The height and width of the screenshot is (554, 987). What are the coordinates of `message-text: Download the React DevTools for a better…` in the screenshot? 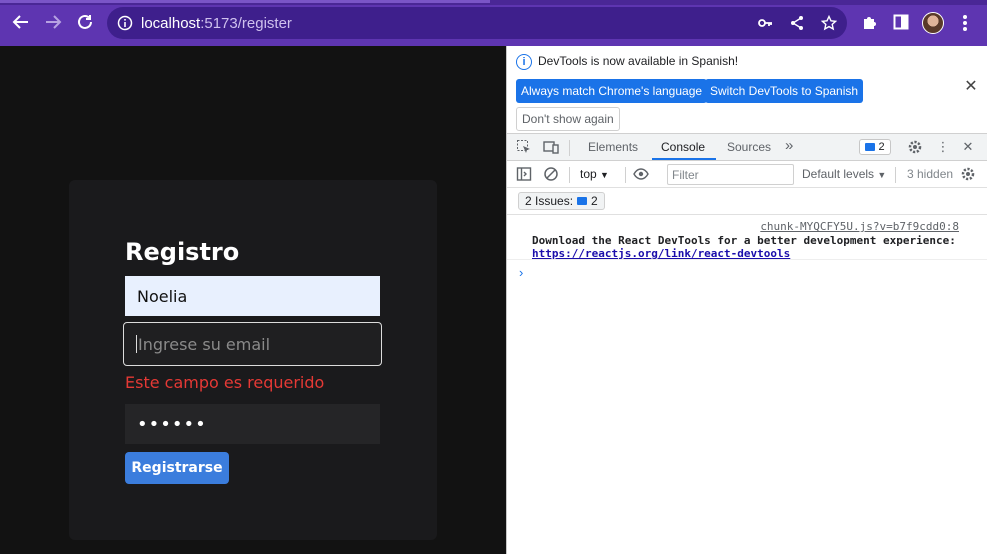 It's located at (744, 240).